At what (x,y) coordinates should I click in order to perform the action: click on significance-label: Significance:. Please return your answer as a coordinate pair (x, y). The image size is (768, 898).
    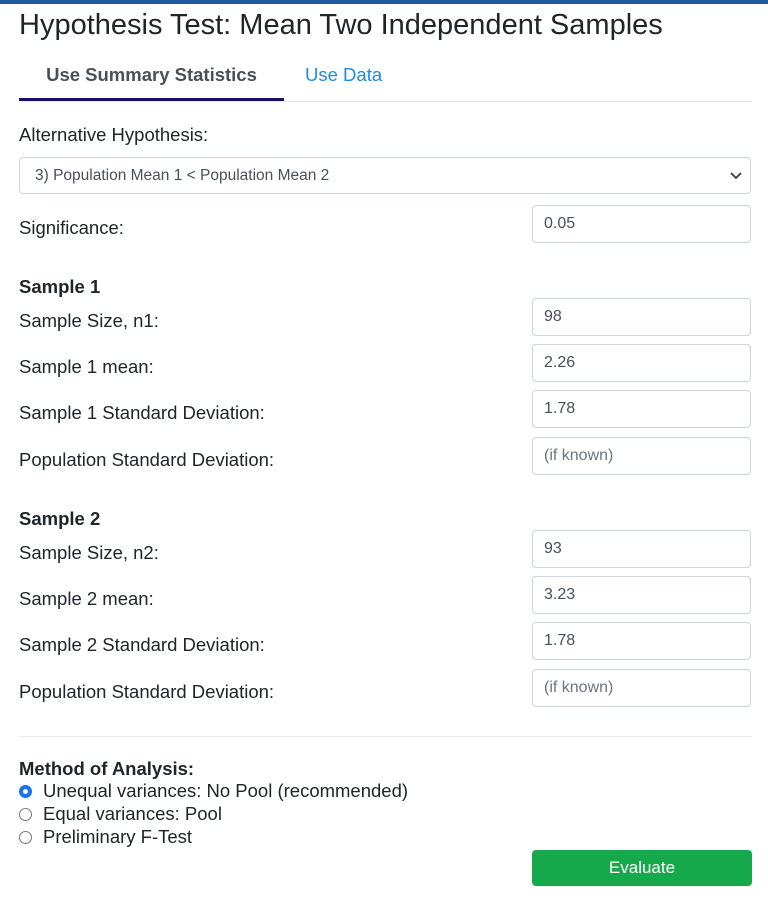
    Looking at the image, I should click on (71, 227).